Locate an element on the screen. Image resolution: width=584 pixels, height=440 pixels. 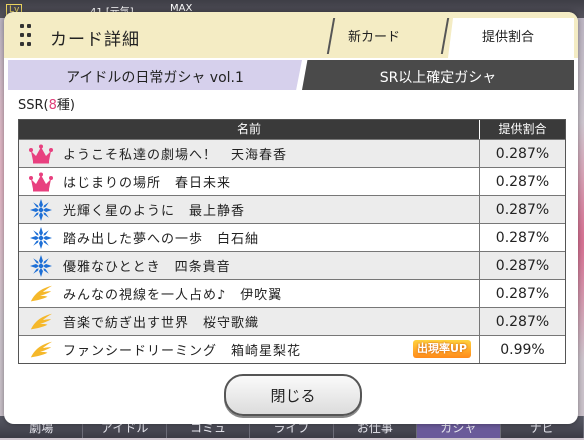
name-cell: 音楽で紡ぎ出す世界 桜守歌織 is located at coordinates (249, 321).